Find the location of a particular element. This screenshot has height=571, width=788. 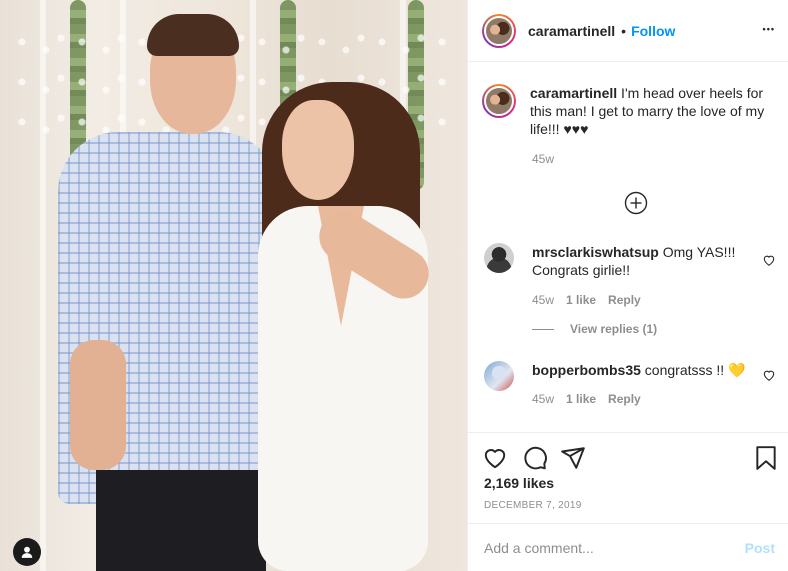

comment-username: mrsclarkiswhatsup is located at coordinates (595, 252).